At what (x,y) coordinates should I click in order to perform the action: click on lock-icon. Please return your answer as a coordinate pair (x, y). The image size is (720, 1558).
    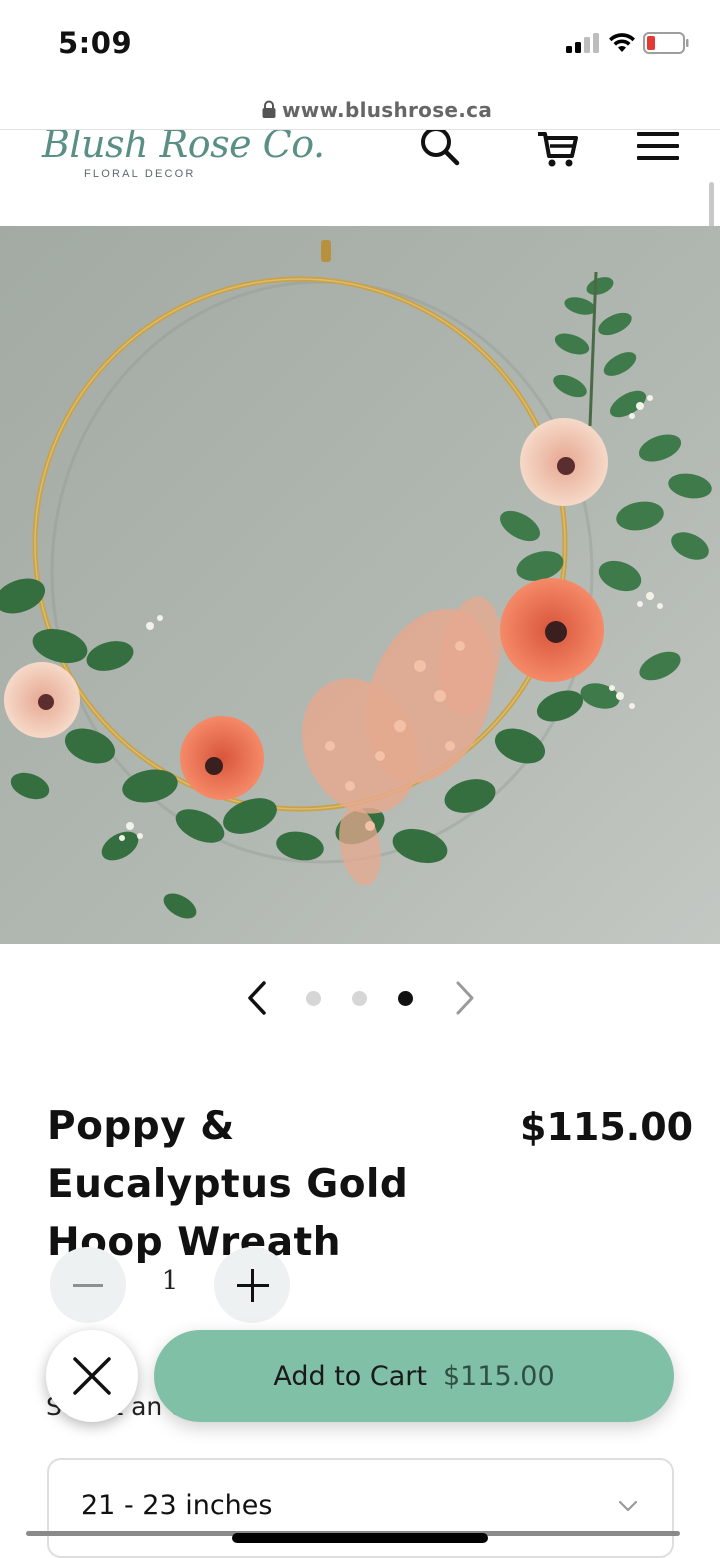
    Looking at the image, I should click on (269, 109).